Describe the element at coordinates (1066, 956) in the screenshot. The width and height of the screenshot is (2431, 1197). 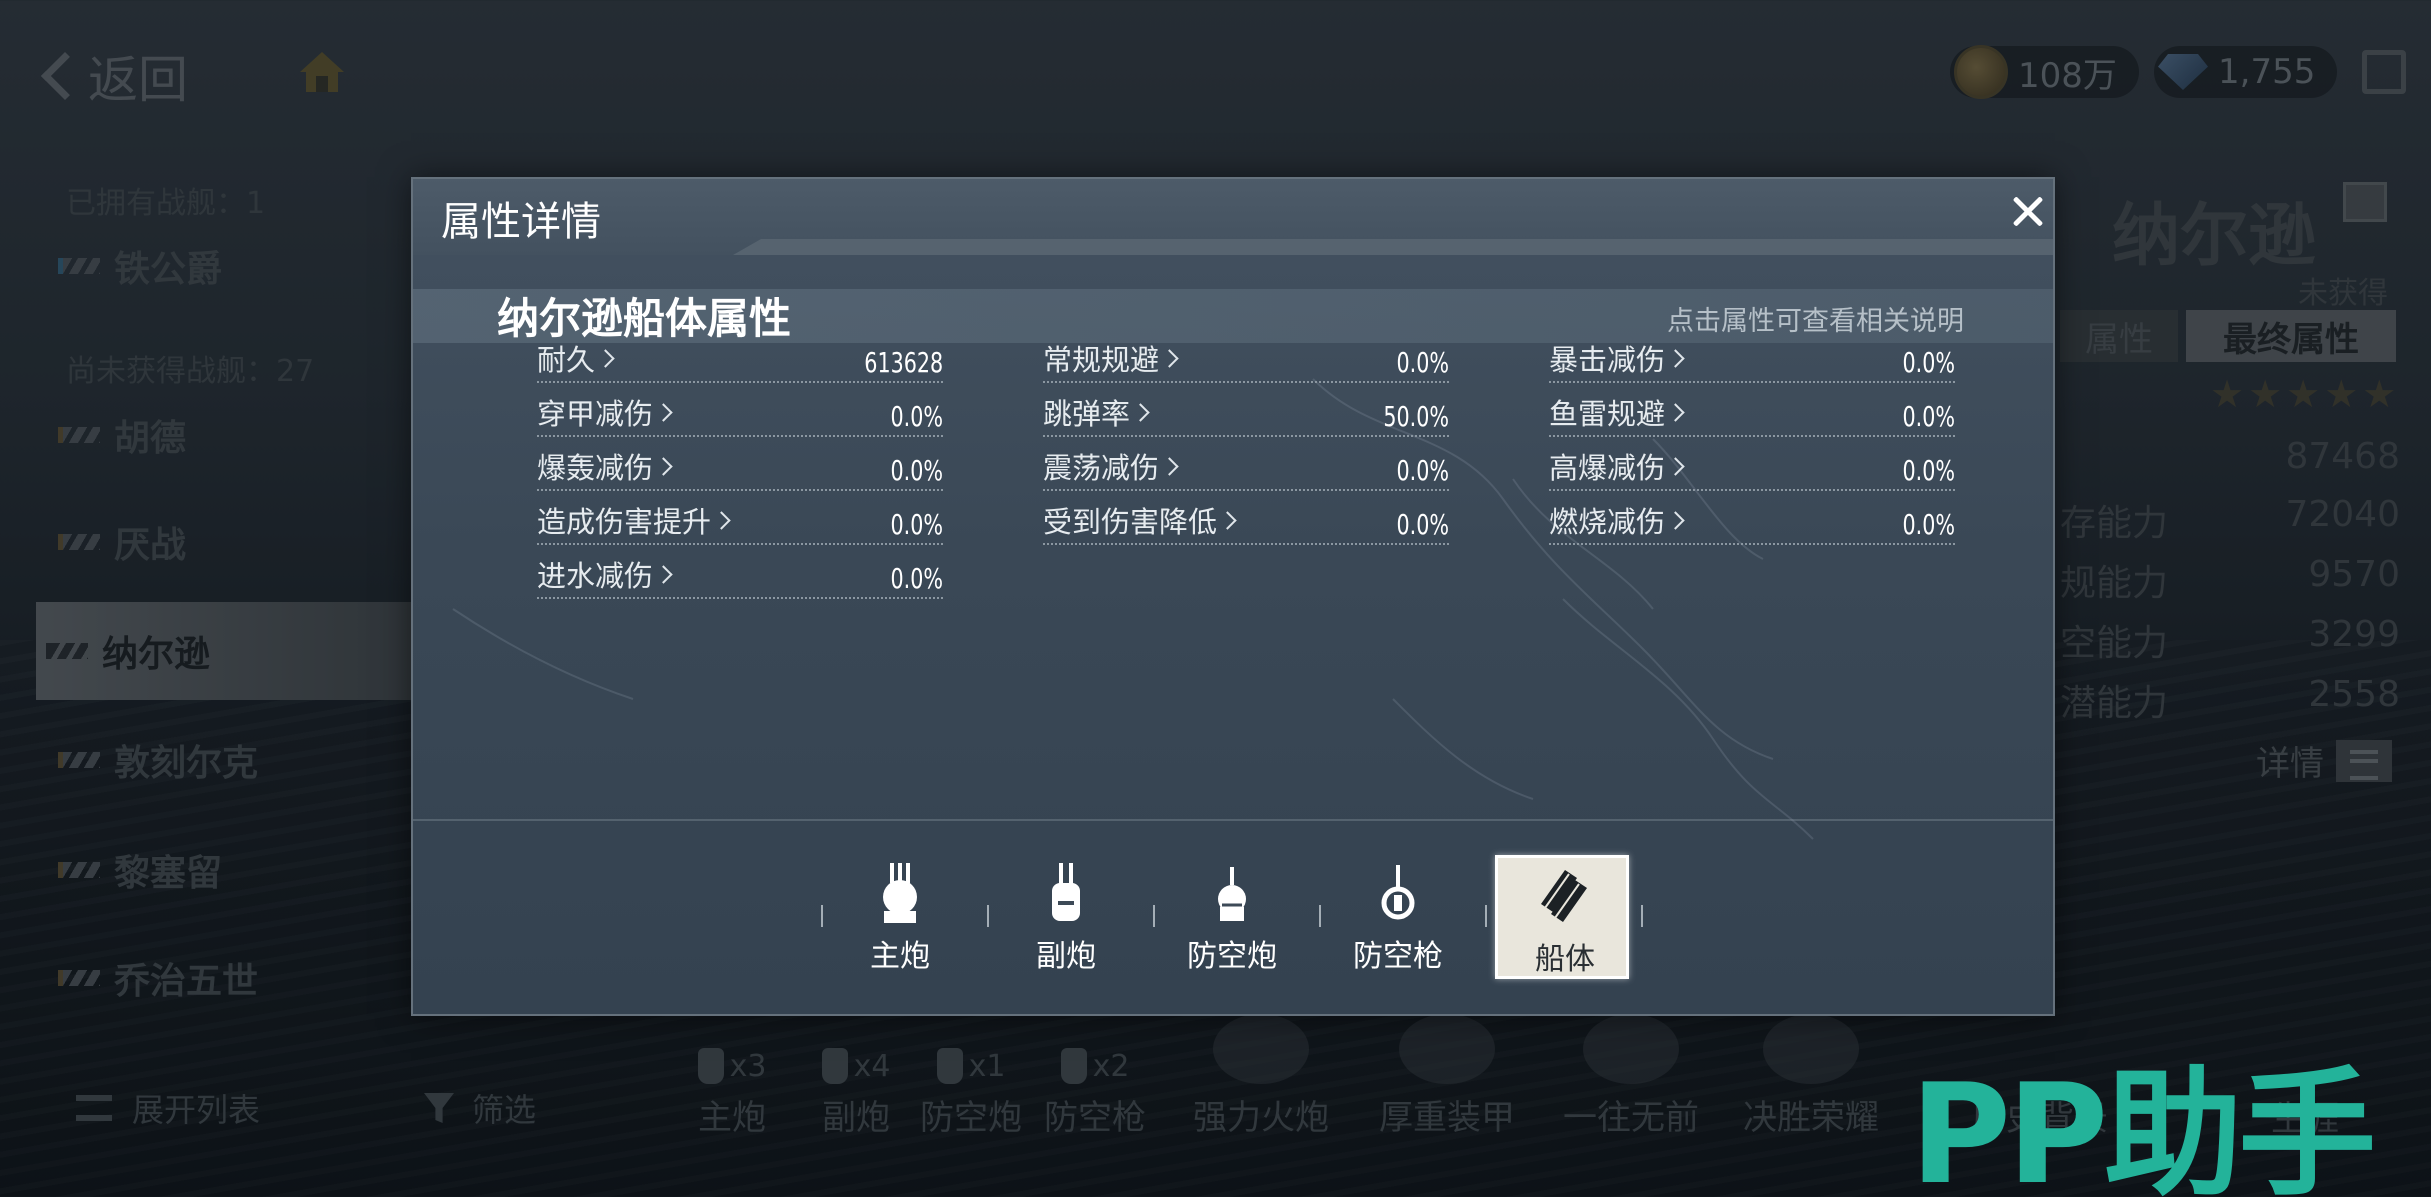
I see `tab-label: 副炮` at that location.